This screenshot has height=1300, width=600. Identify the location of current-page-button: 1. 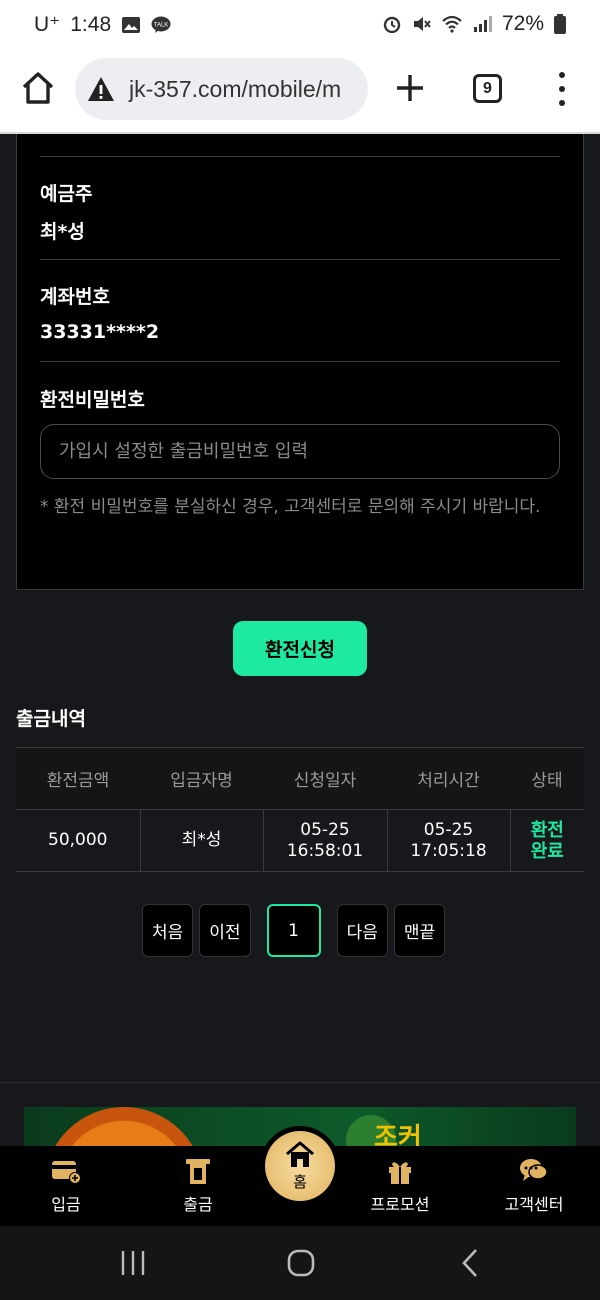
(293, 930).